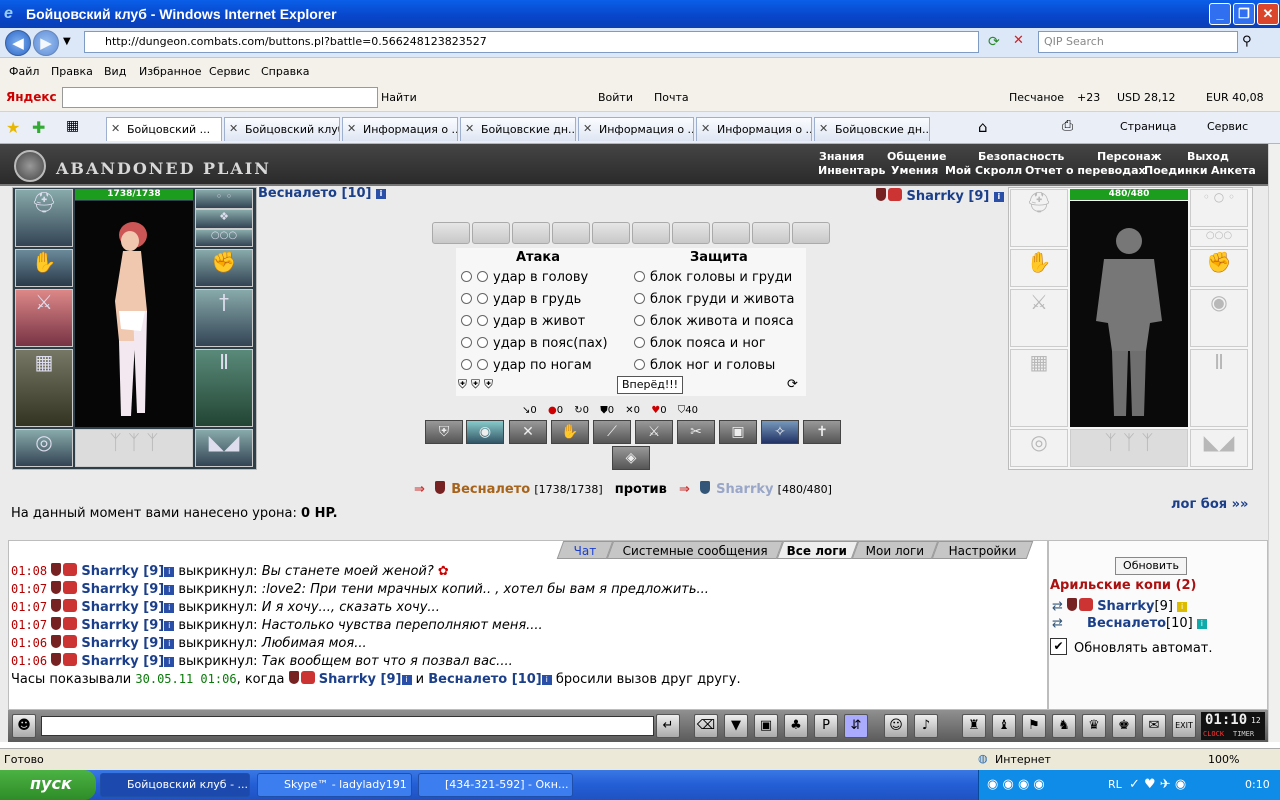 The image size is (1280, 800). What do you see at coordinates (914, 170) in the screenshot?
I see `nav-skills: Умения` at bounding box center [914, 170].